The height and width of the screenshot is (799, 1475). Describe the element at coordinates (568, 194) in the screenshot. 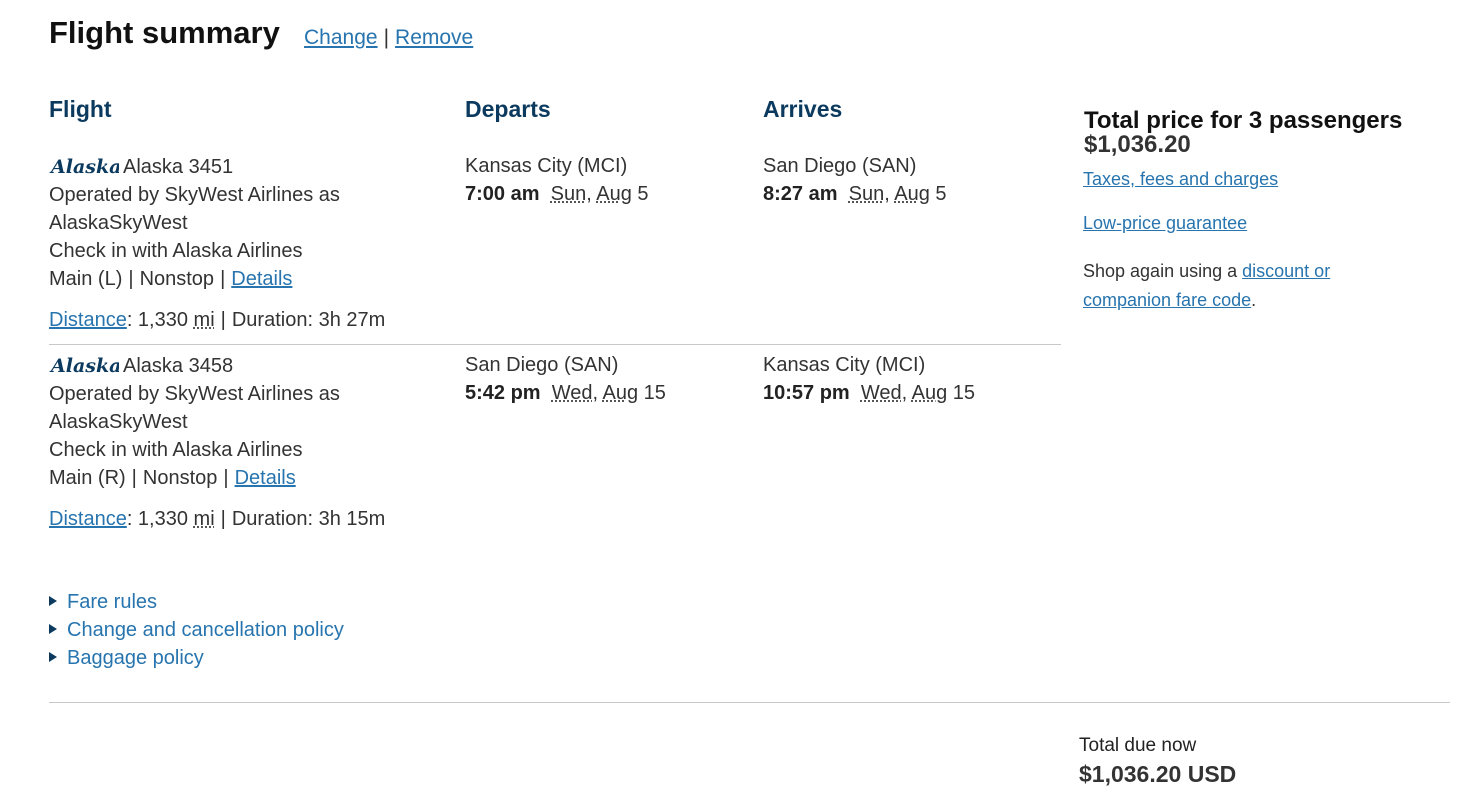

I see `depart-day: Sun` at that location.